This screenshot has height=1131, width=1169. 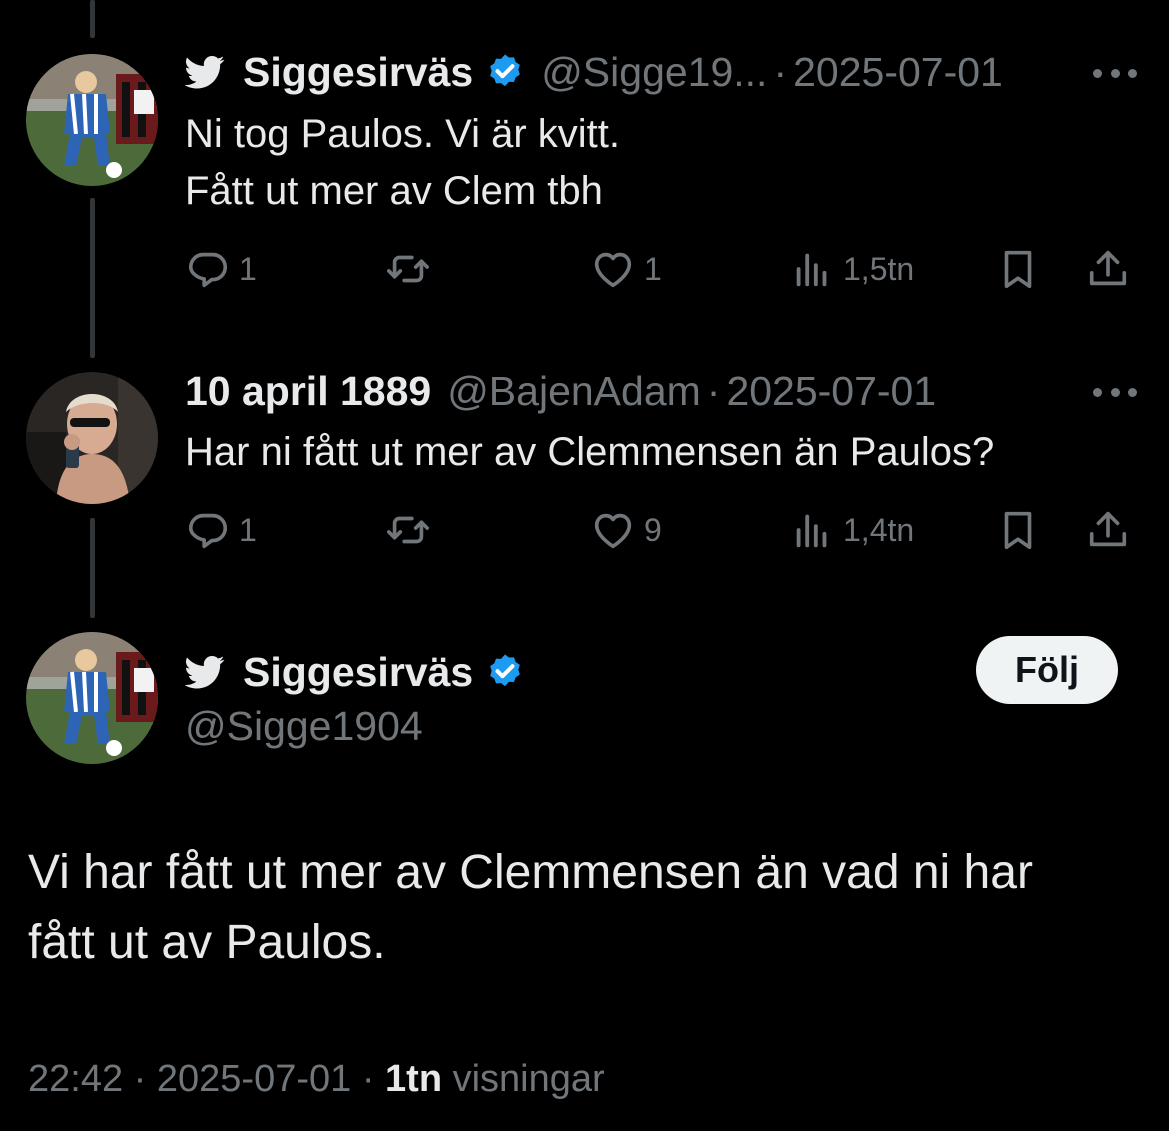 I want to click on author-handle: @Sigge1904, so click(x=304, y=726).